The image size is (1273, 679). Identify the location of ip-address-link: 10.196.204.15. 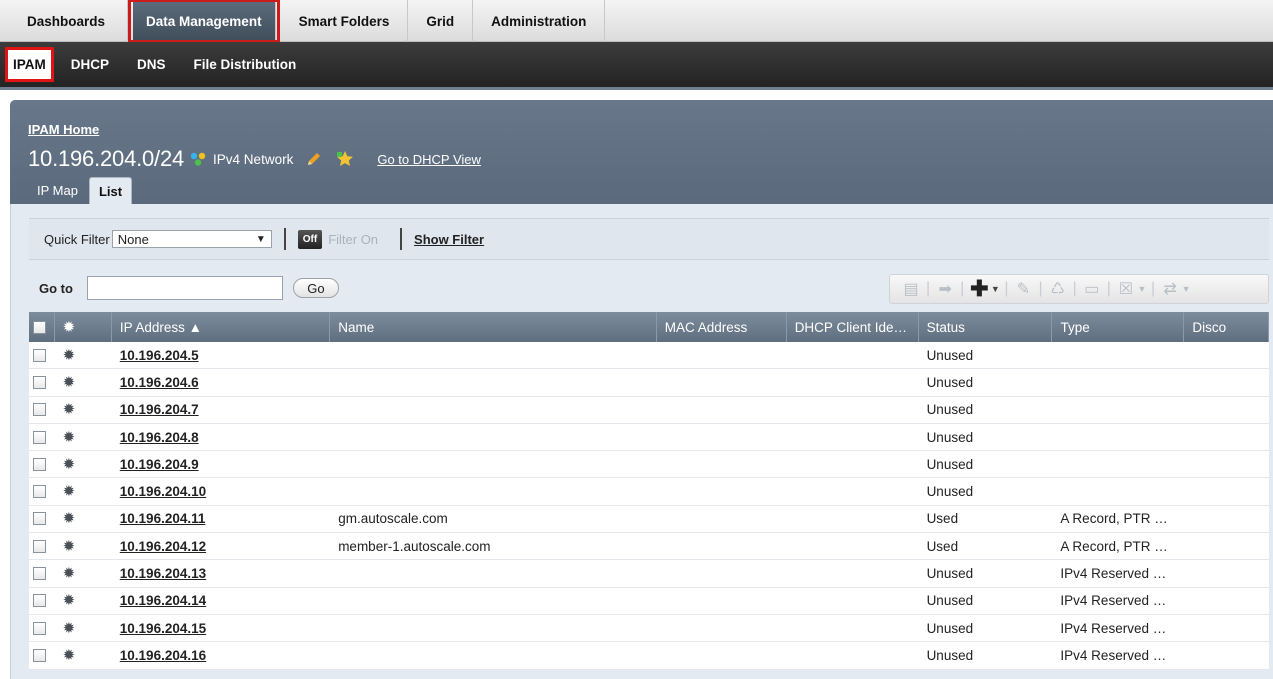
(163, 628).